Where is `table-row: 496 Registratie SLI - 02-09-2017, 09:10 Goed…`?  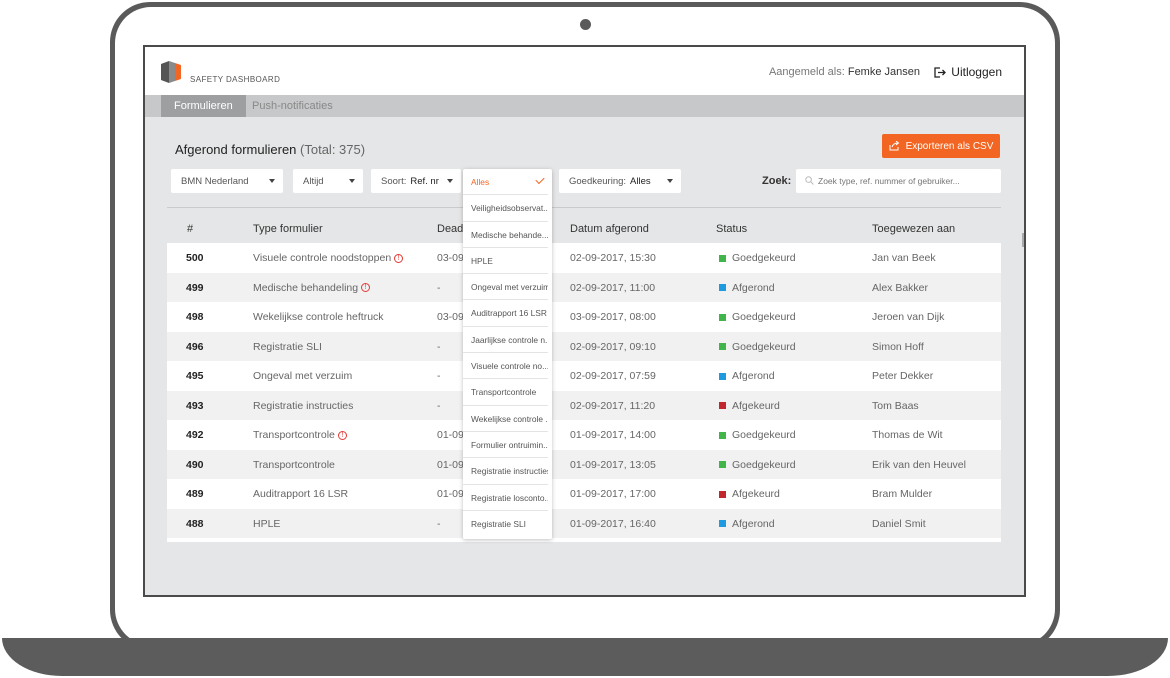
table-row: 496 Registratie SLI - 02-09-2017, 09:10 Goed… is located at coordinates (584, 346).